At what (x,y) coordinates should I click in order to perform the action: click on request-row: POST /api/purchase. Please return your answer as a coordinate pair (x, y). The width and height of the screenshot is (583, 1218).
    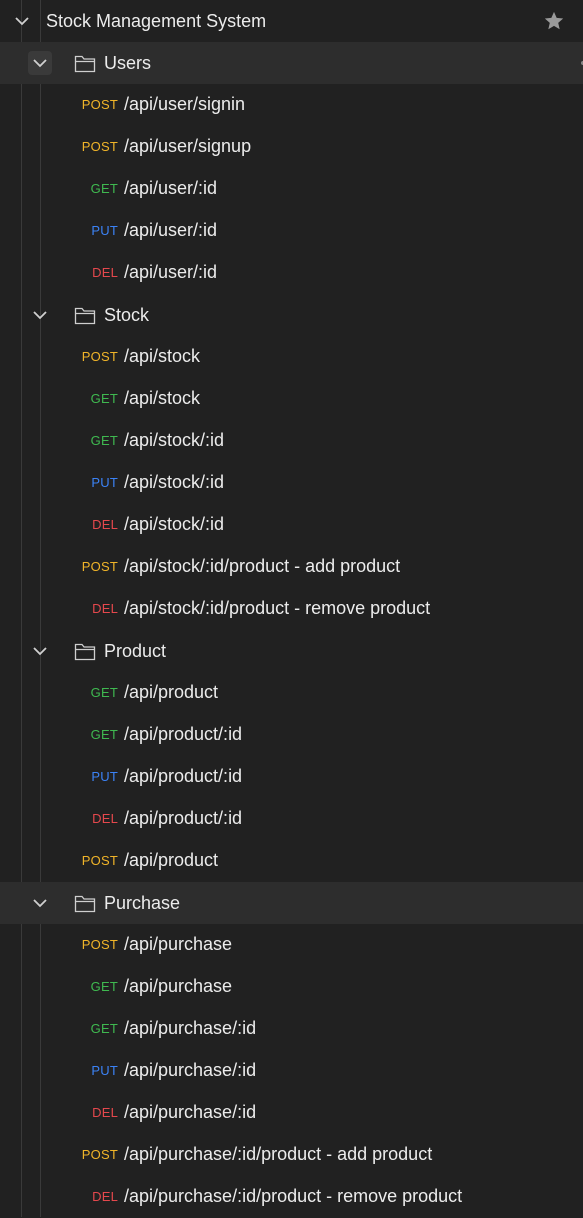
    Looking at the image, I should click on (291, 945).